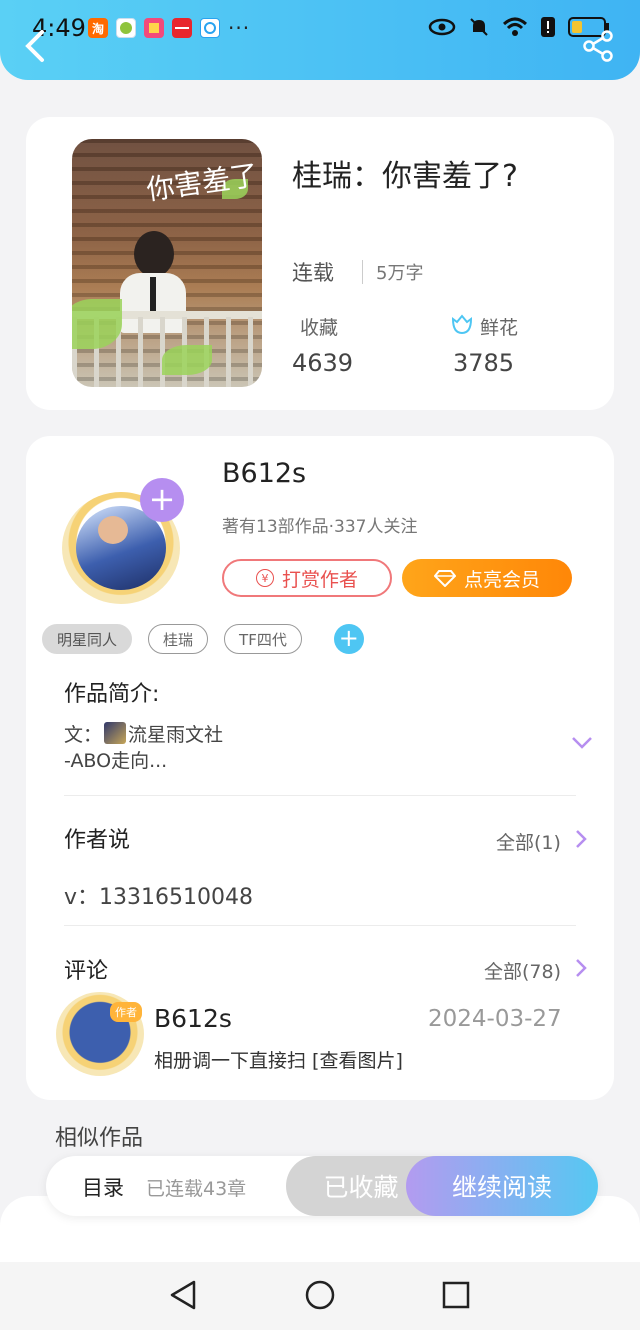  Describe the element at coordinates (495, 1019) in the screenshot. I see `comment-date: 2024-03-27` at that location.